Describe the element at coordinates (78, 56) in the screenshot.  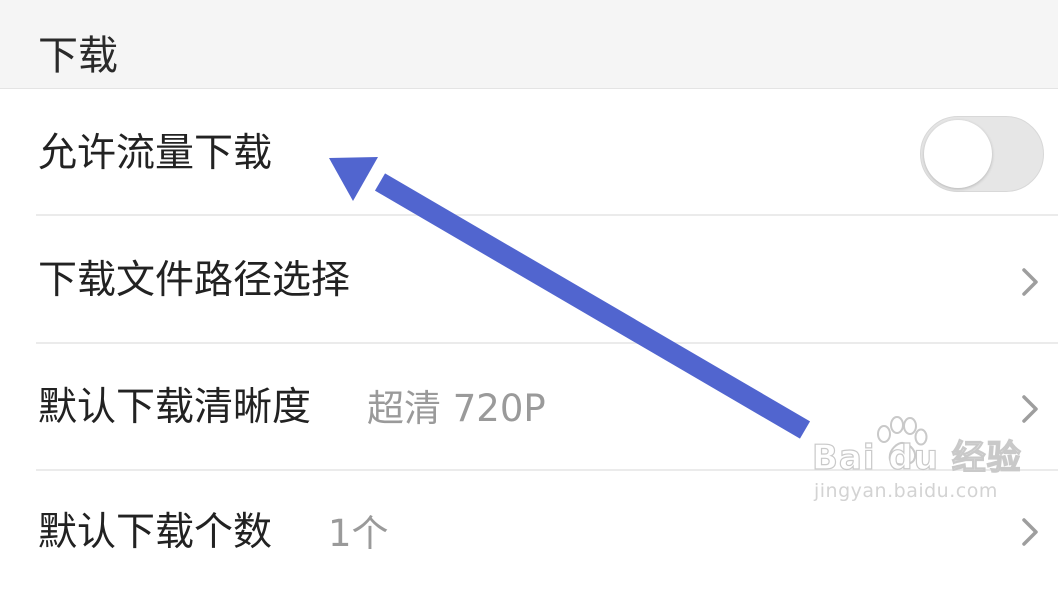
I see `section-title: 下载` at that location.